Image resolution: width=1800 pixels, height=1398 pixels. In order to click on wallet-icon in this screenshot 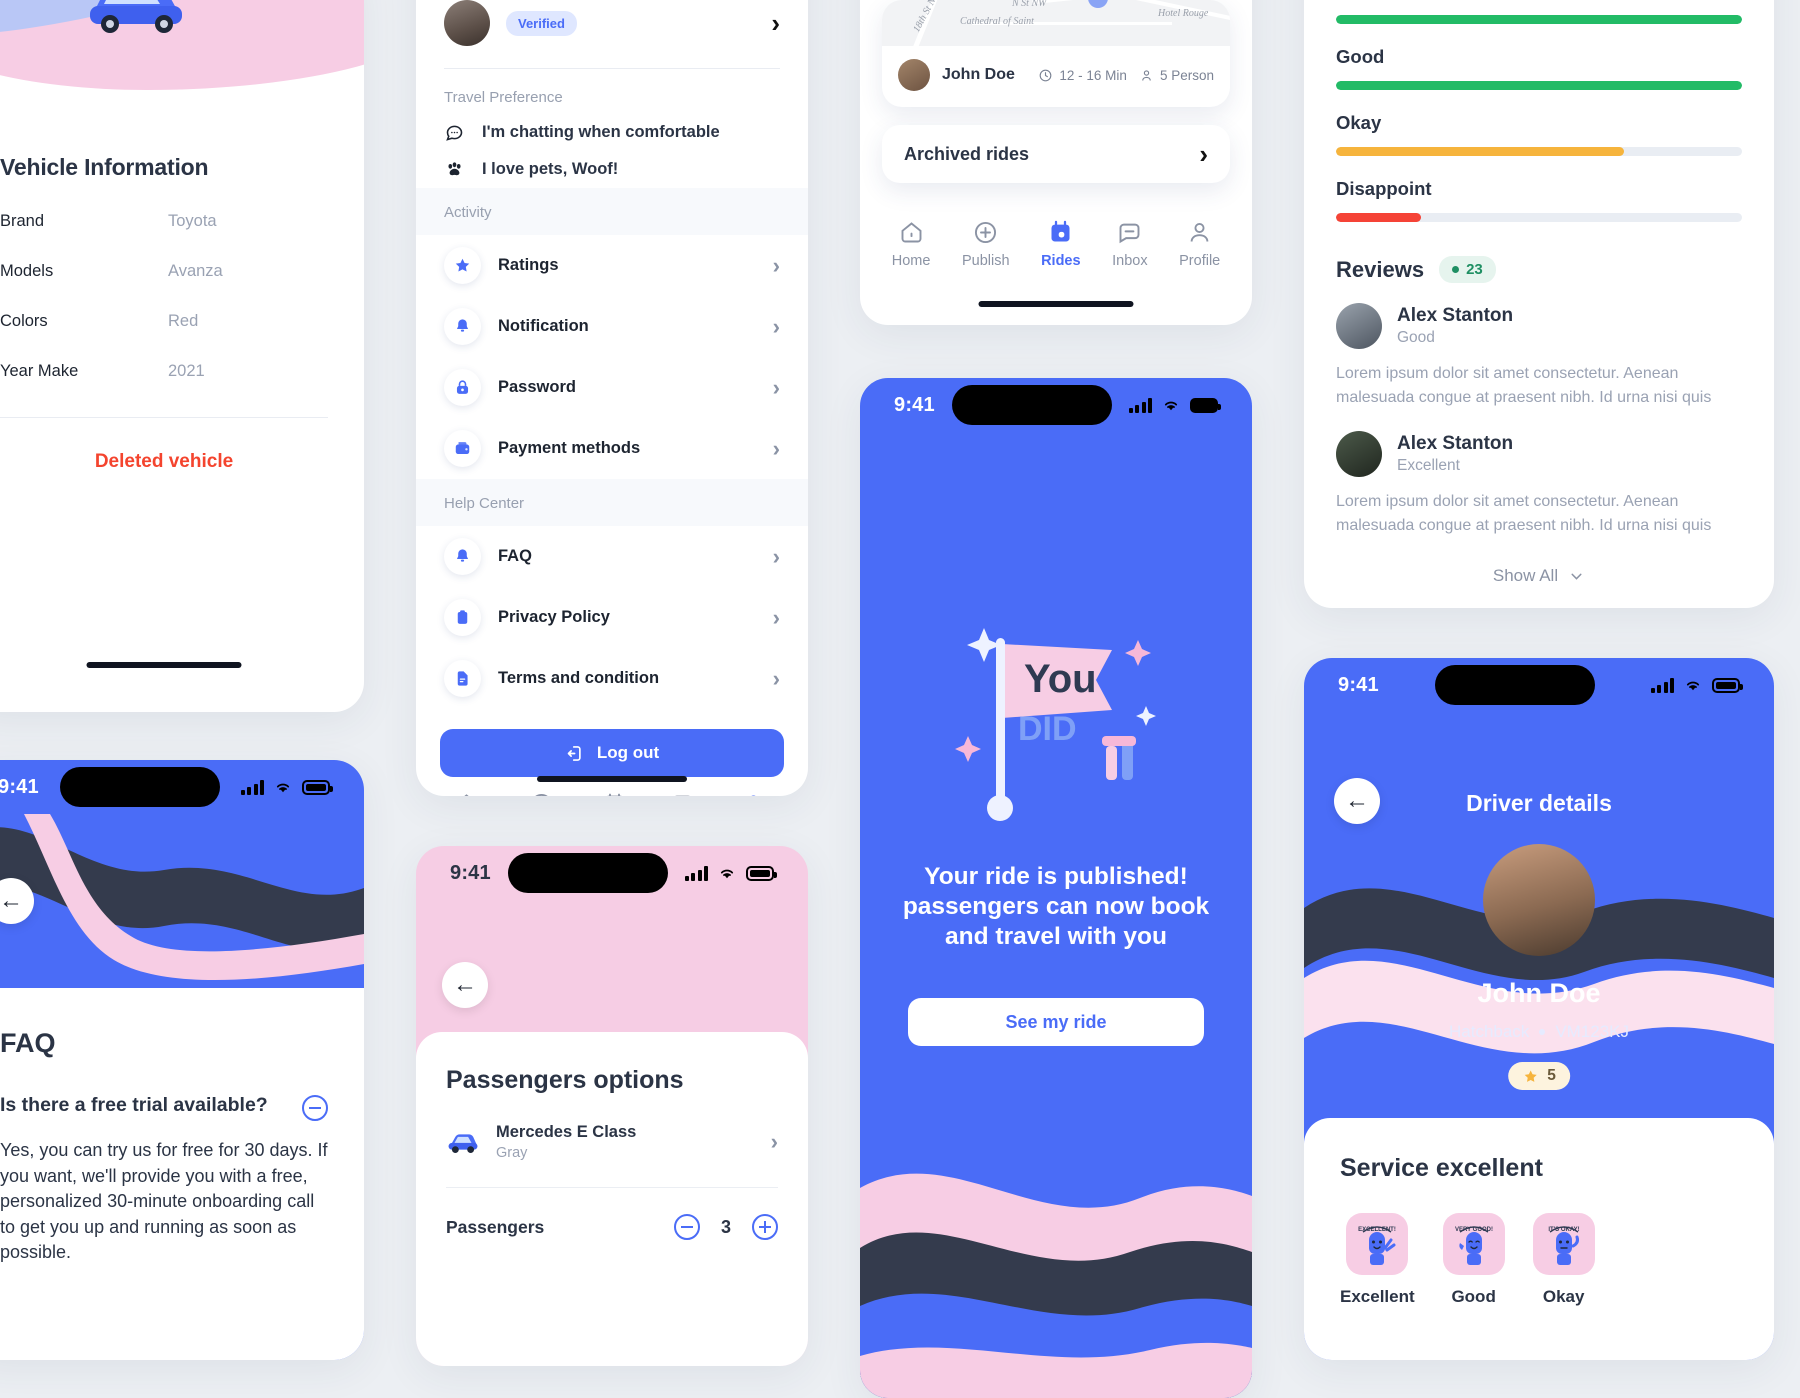, I will do `click(462, 448)`.